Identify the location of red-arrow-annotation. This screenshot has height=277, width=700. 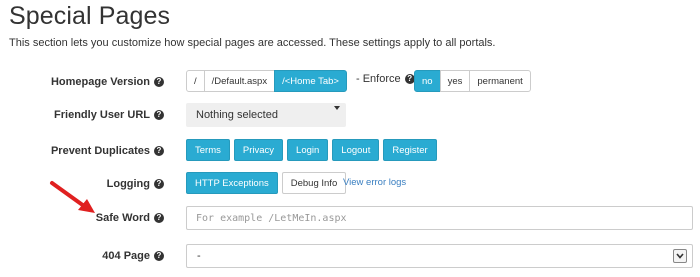
(72, 197).